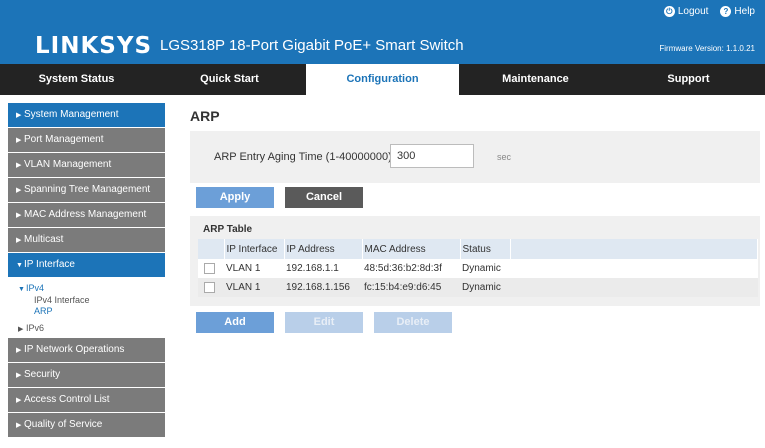  I want to click on sidebar-item-label: MAC Address Management, so click(85, 214).